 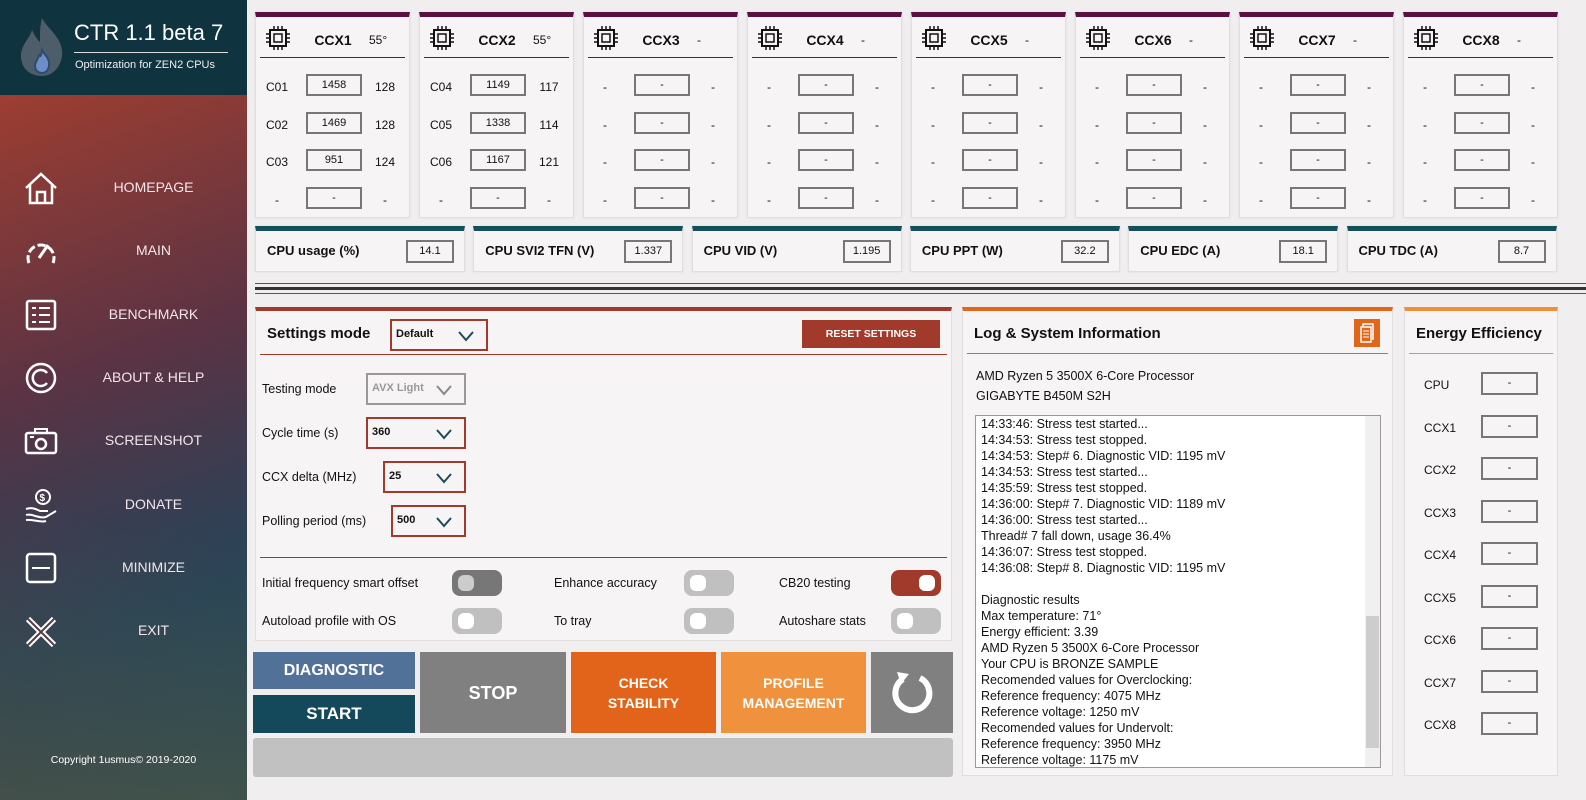 What do you see at coordinates (1372, 591) in the screenshot?
I see `log-scrollbar` at bounding box center [1372, 591].